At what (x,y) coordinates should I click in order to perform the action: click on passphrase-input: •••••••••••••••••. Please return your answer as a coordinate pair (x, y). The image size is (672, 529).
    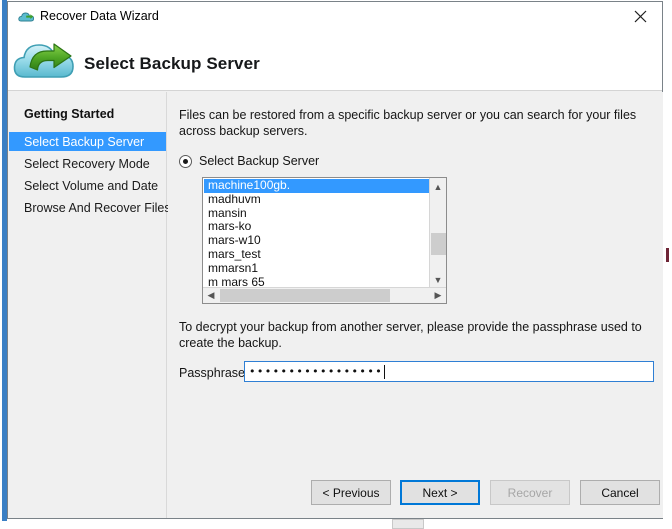
    Looking at the image, I should click on (449, 371).